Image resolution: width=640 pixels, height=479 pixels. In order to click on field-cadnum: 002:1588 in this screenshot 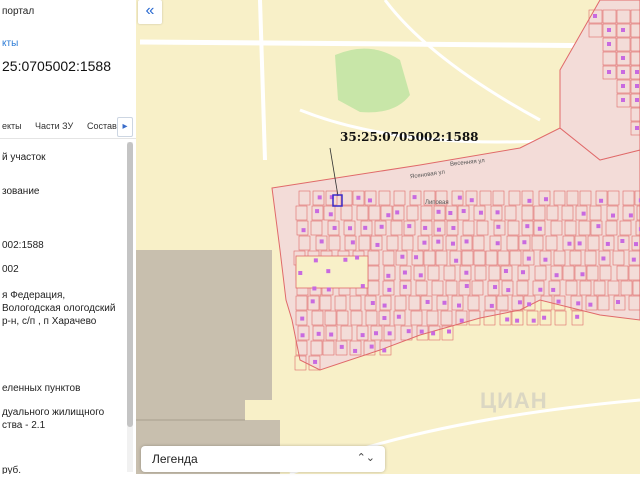, I will do `click(23, 245)`.